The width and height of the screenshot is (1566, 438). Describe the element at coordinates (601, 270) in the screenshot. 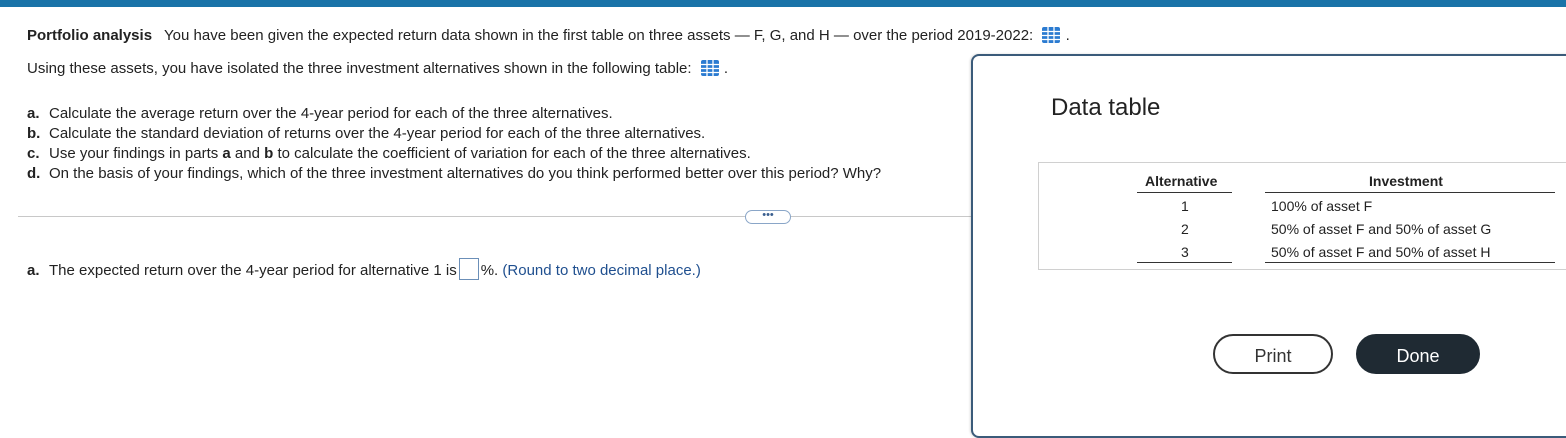

I see `rounding-note: (Round to two decimal place.)` at that location.